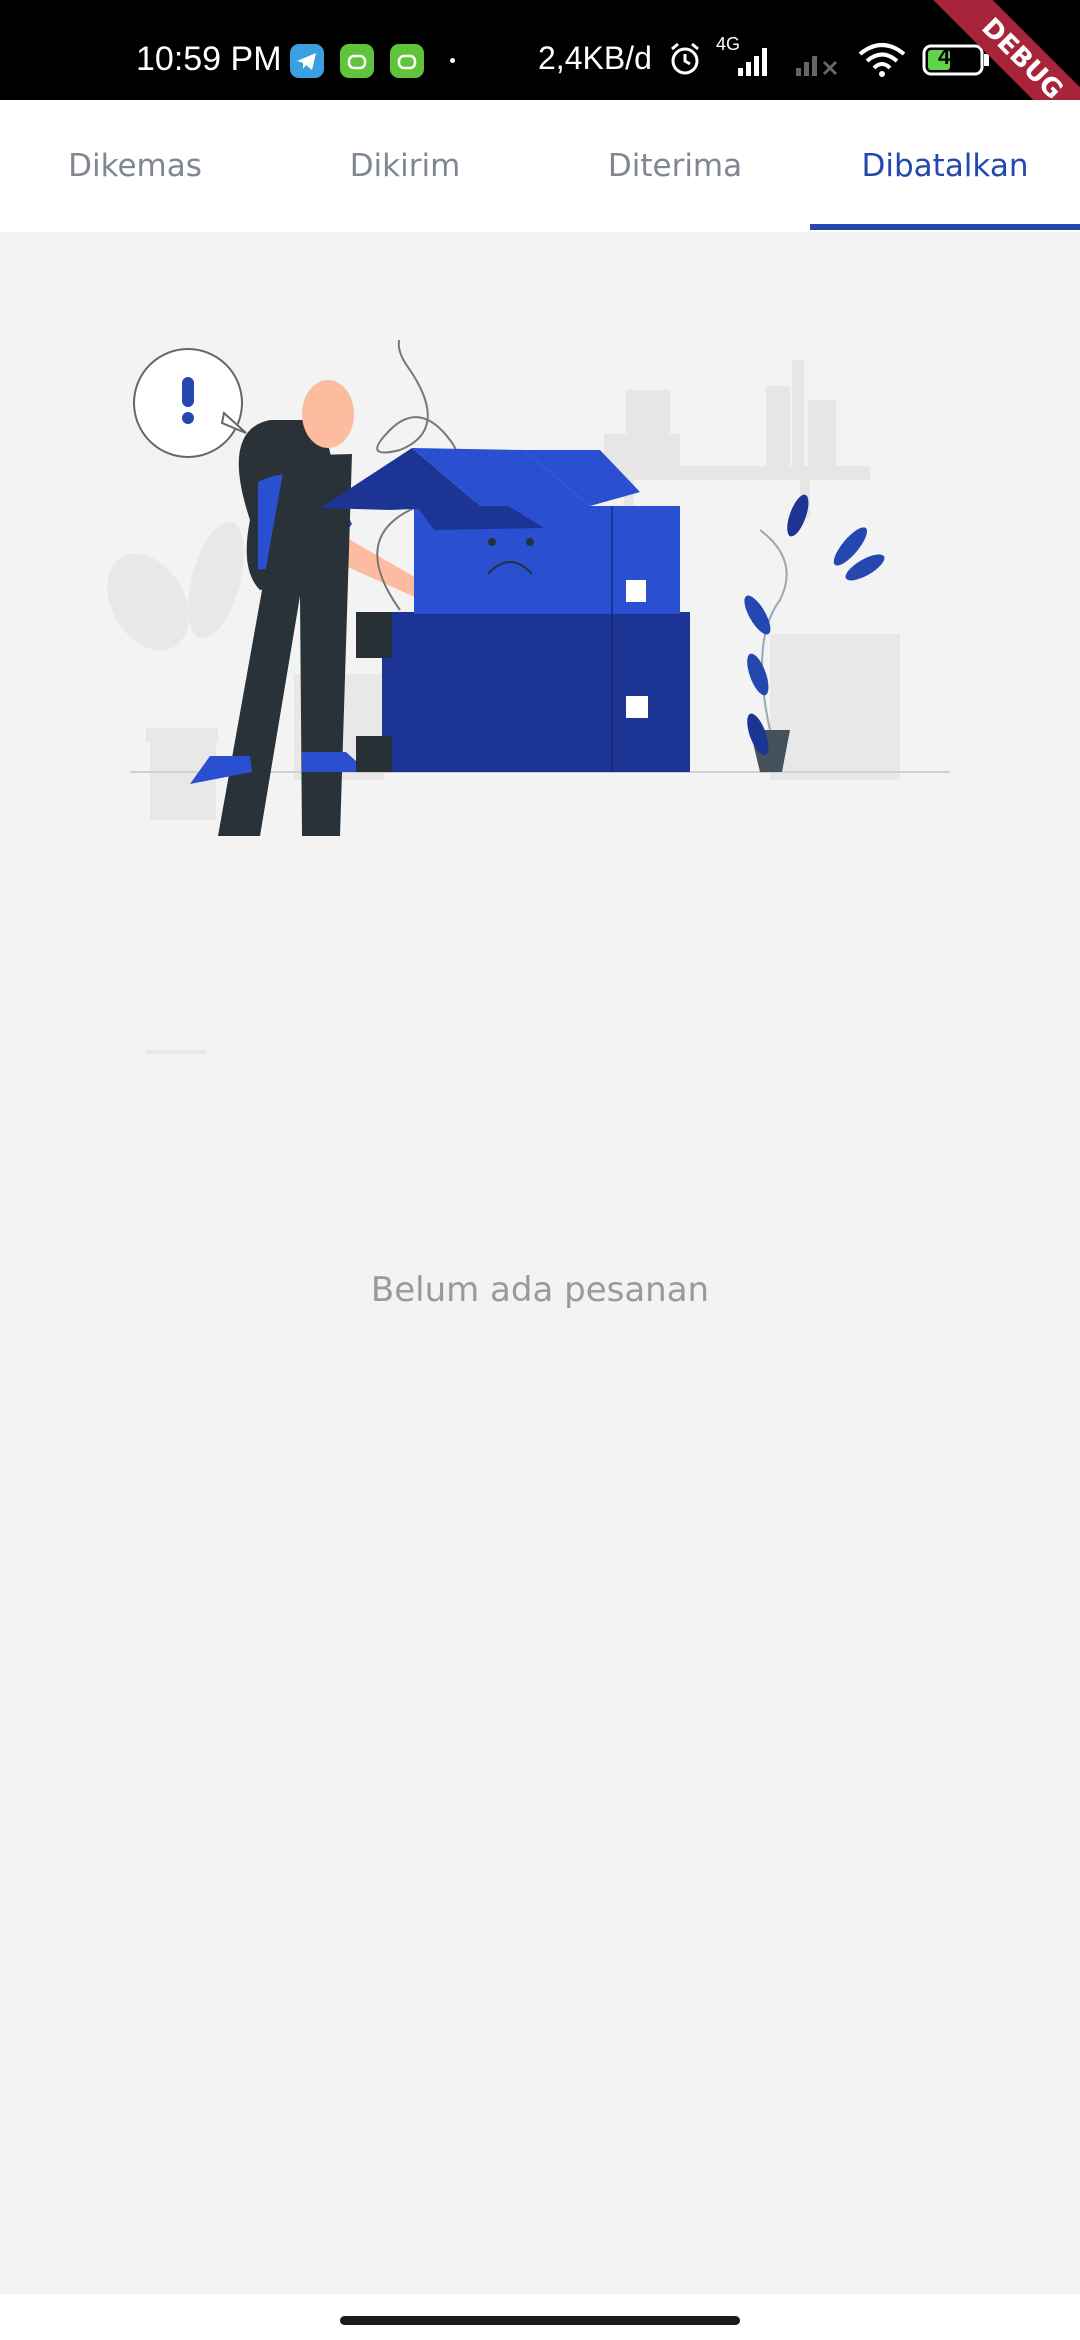 This screenshot has height=2340, width=1080. I want to click on tab-dikemas: Dikemas, so click(135, 166).